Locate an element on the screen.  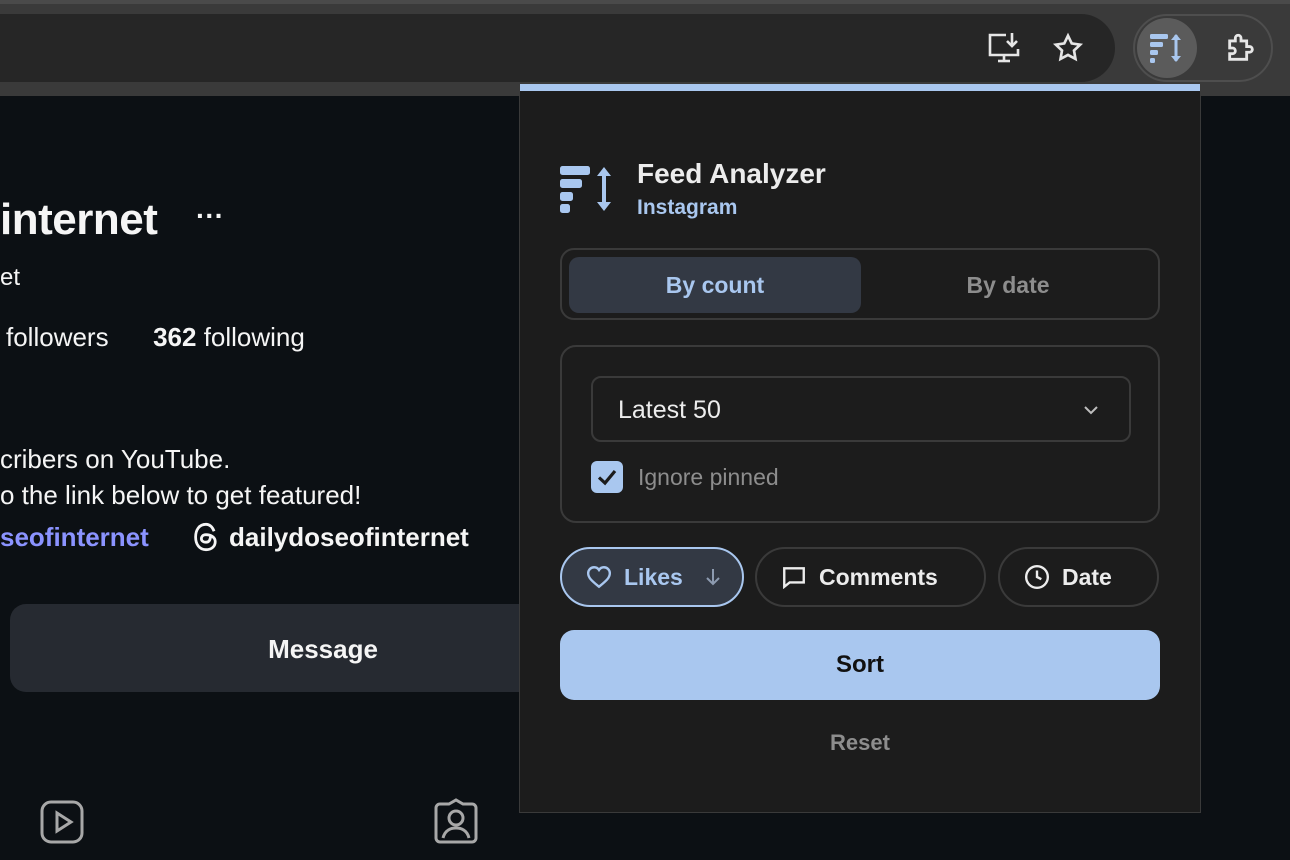
reset-link: Reset is located at coordinates (860, 743).